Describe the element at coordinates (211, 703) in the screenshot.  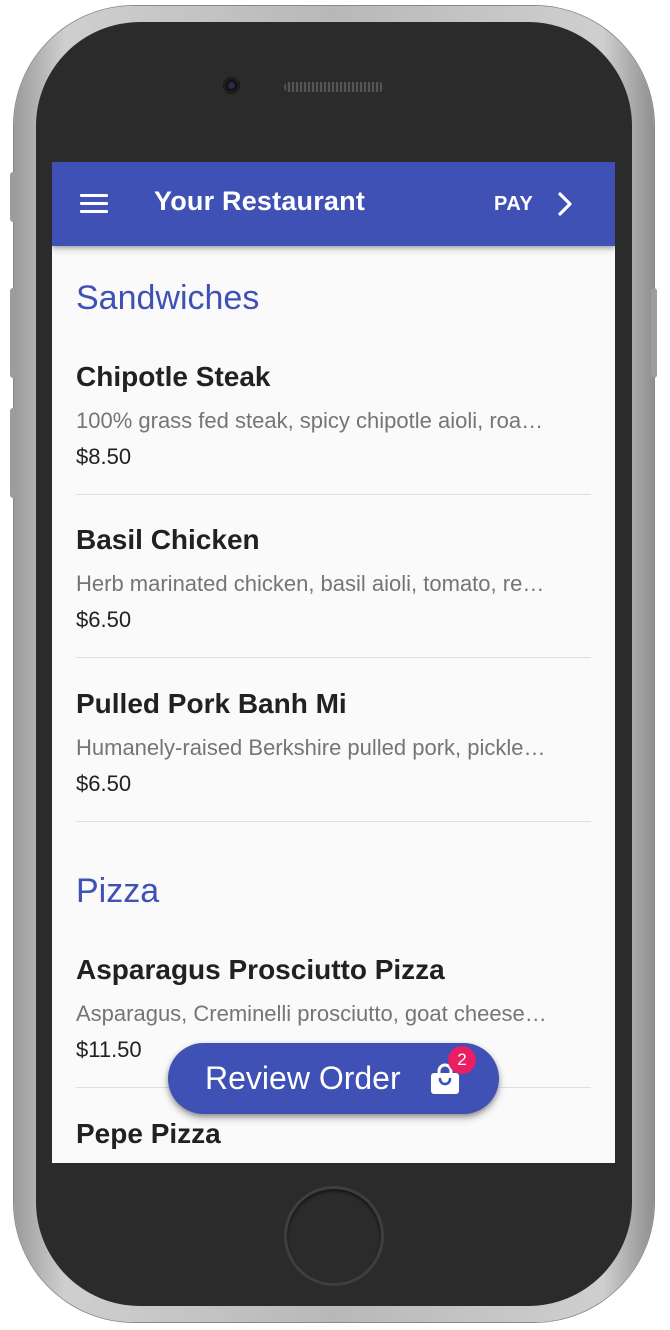
I see `item-name: Pulled Pork Banh Mi` at that location.